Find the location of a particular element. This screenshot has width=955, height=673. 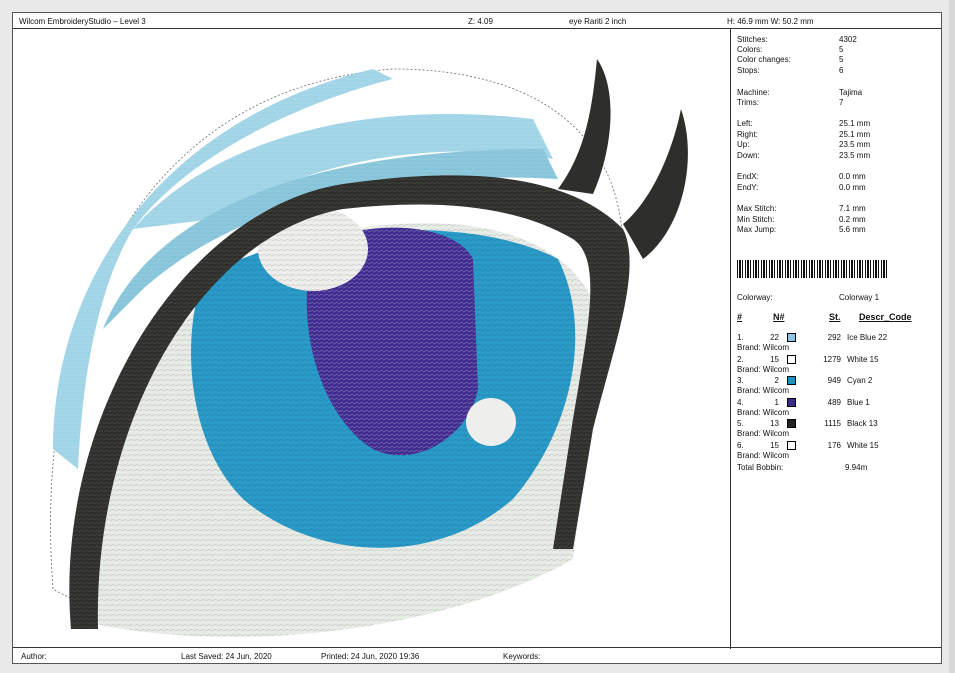

stat-row: Down: 23.5 mm is located at coordinates (836, 156).